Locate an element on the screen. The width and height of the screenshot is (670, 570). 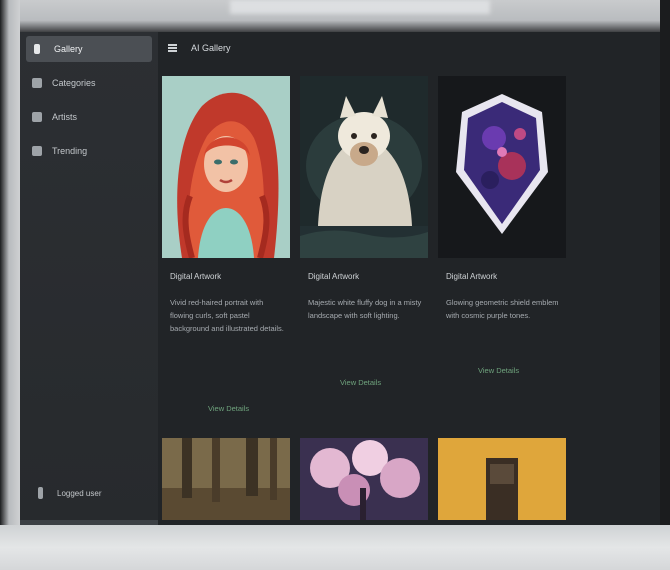
sidebar-user: Logged user is located at coordinates (89, 493).